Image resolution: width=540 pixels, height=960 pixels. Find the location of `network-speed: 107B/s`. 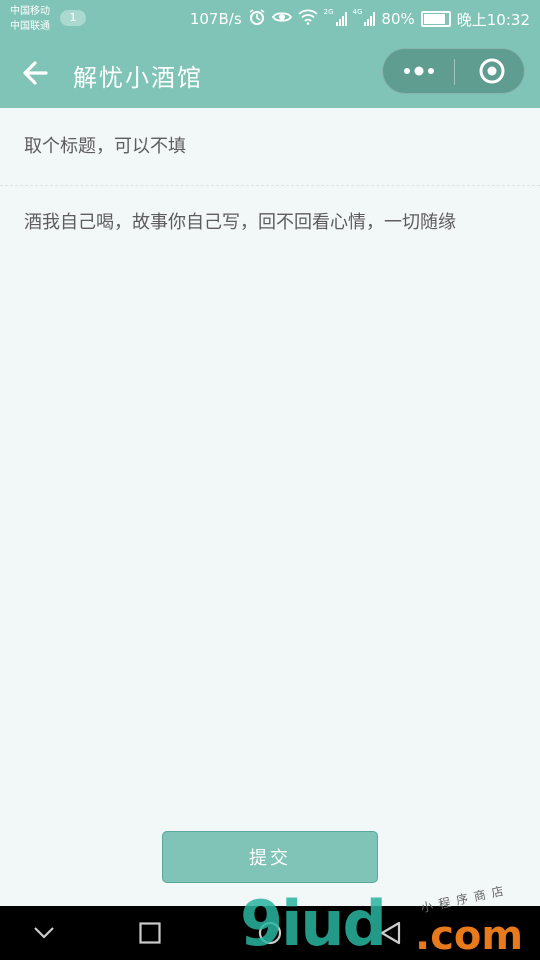

network-speed: 107B/s is located at coordinates (215, 19).